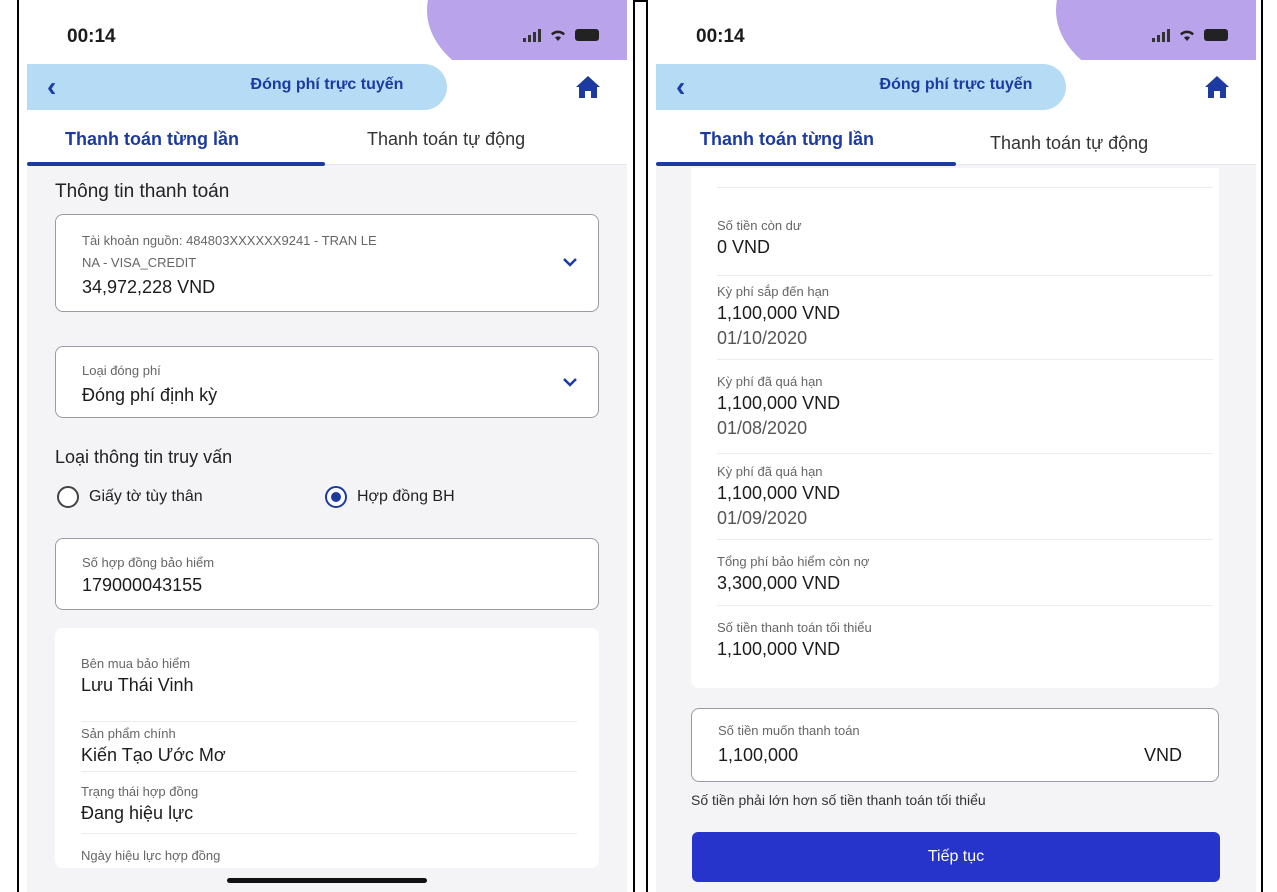 The image size is (1277, 892). Describe the element at coordinates (762, 428) in the screenshot. I see `overdue-1-date: 01/08/2020` at that location.